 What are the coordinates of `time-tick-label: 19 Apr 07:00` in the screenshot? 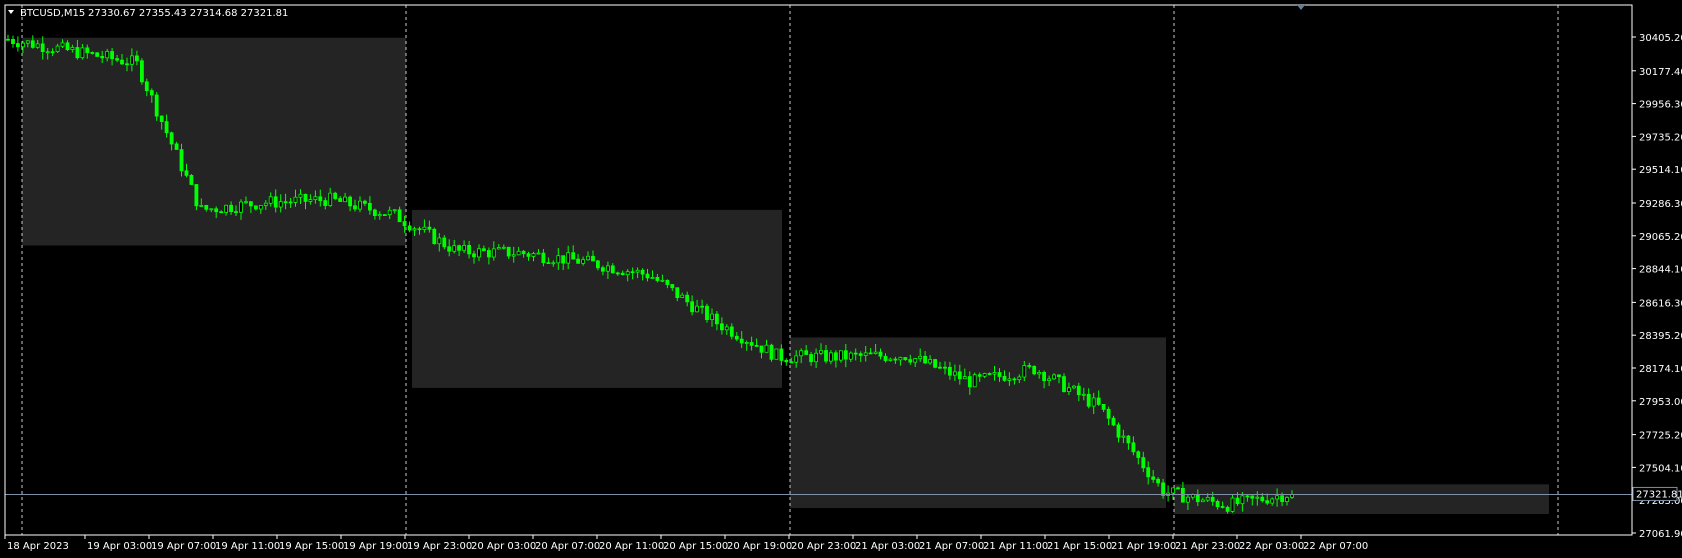 It's located at (183, 546).